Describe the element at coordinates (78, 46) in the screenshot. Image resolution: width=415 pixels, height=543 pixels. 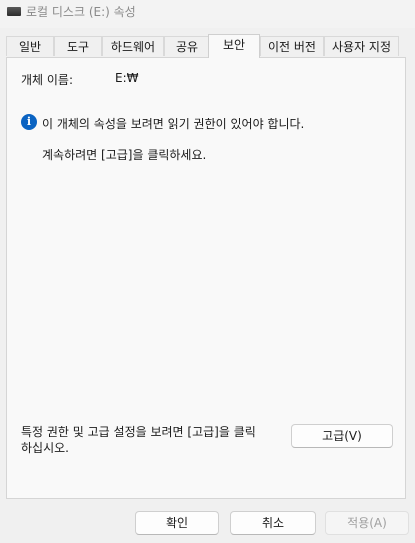
I see `tab-tools: 도구` at that location.